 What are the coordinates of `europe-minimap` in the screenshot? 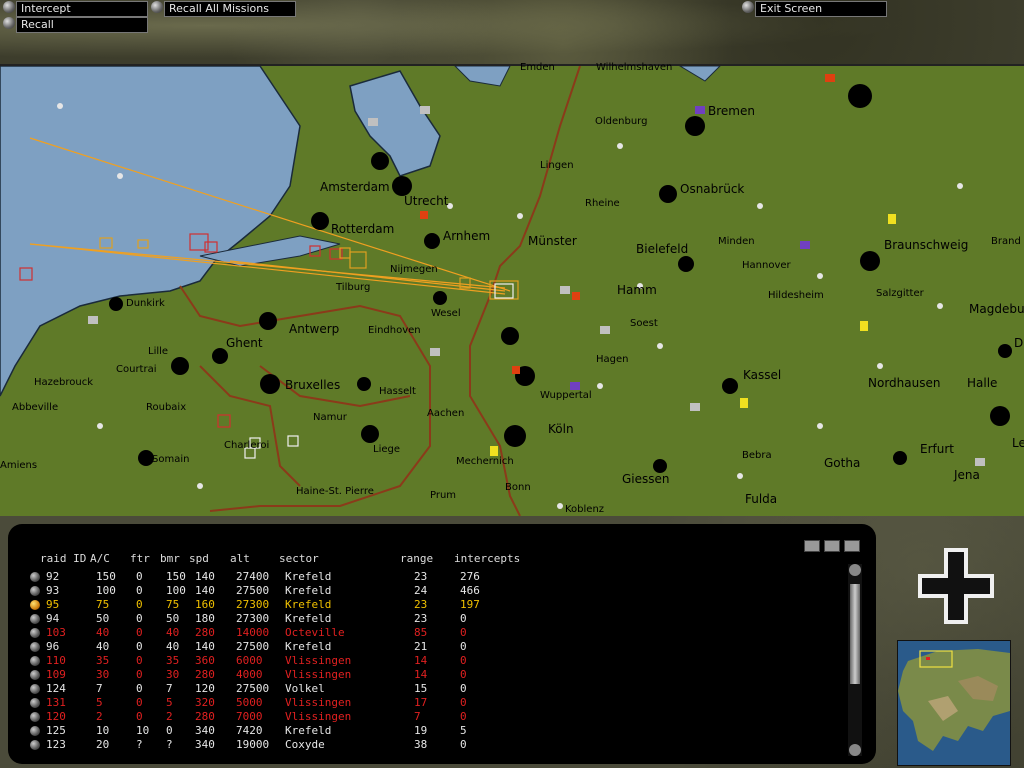 It's located at (954, 703).